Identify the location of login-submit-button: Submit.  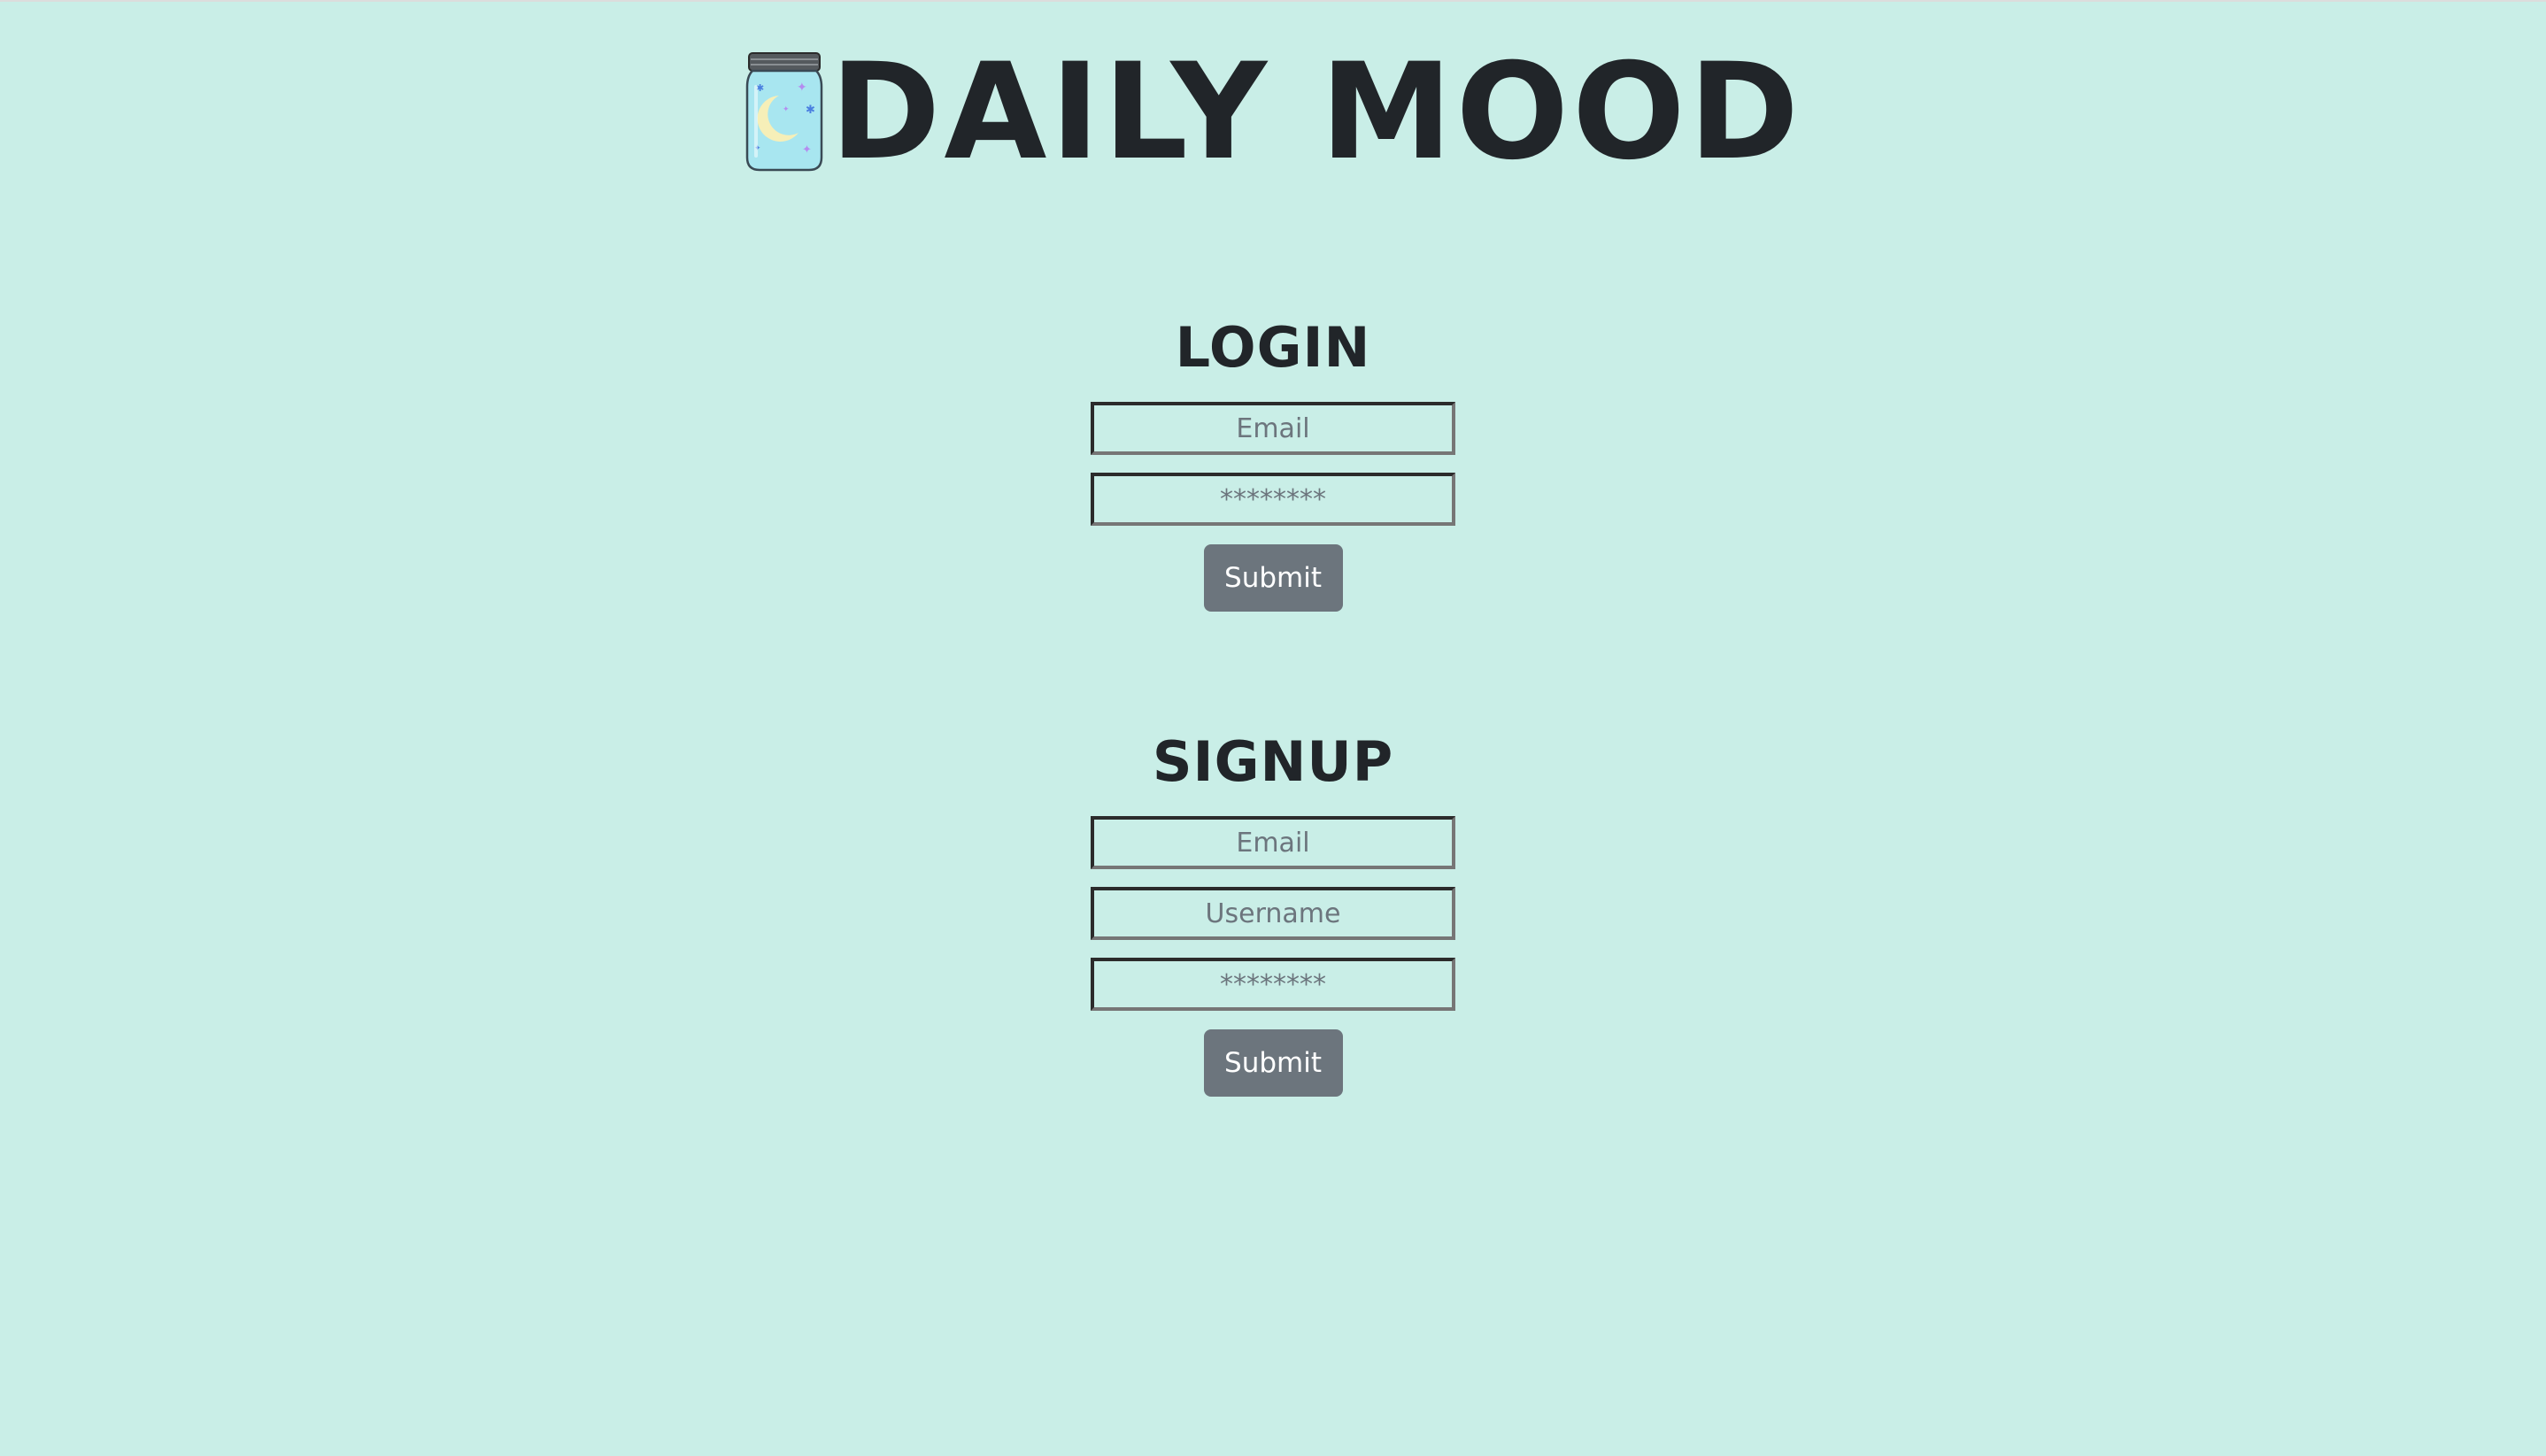
(1273, 578).